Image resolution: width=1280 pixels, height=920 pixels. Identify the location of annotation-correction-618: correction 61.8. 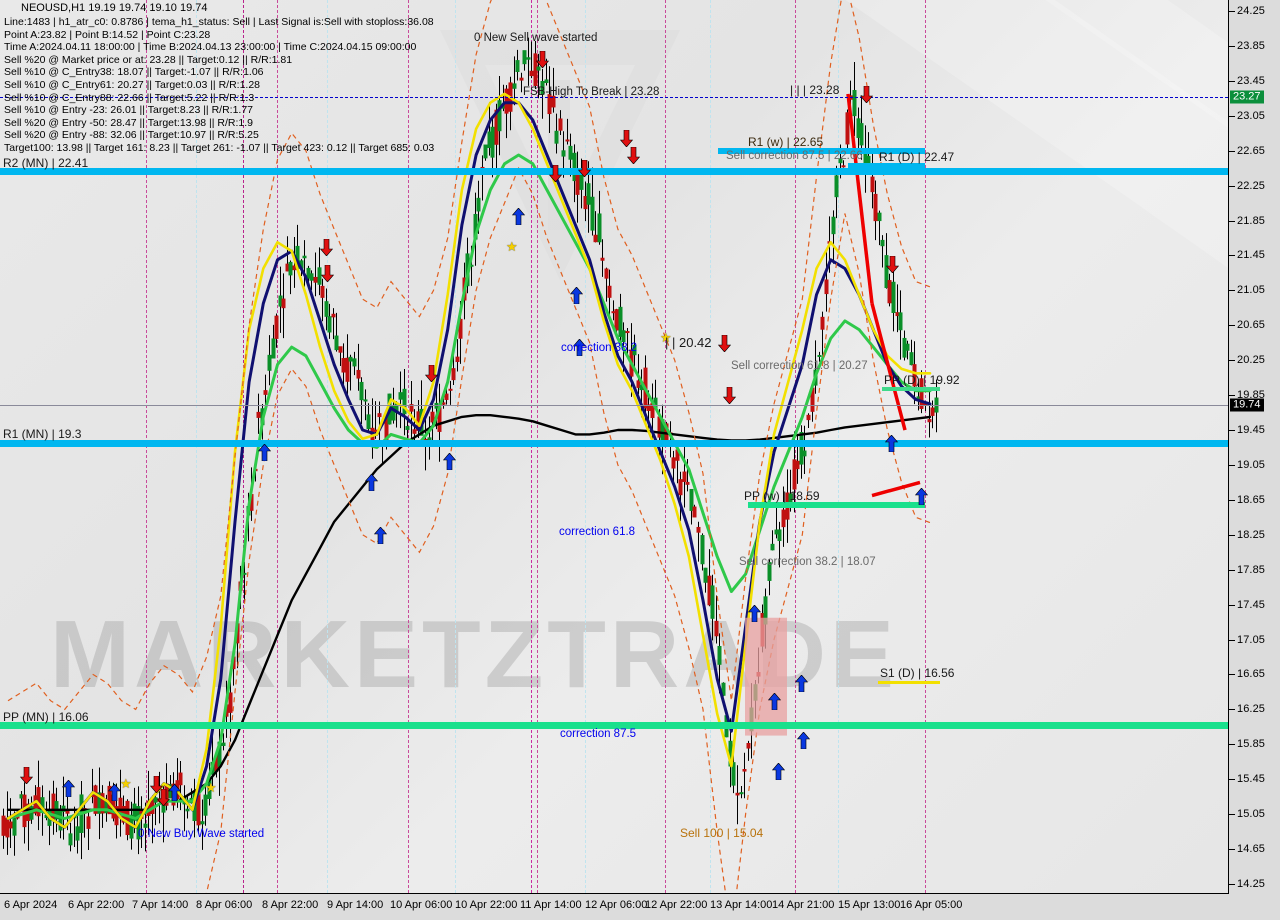
(597, 532).